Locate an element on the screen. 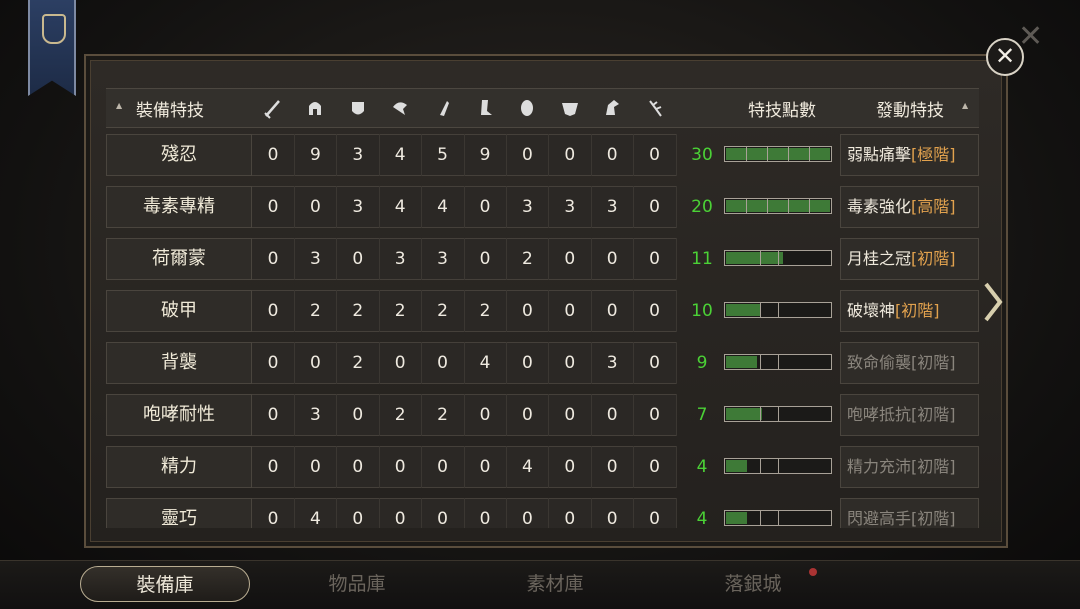 This screenshot has height=609, width=1080. table-row: 靈巧 0 4 0 0 0 0 0 0 0 0 4 閃避高手[初階] is located at coordinates (542, 513).